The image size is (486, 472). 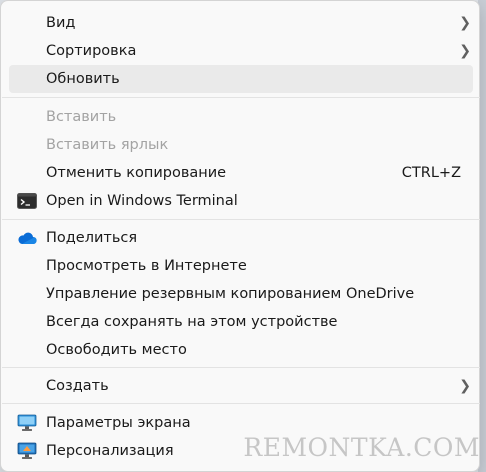 I want to click on menu-item-undo-copy: Отменить копирование CTRL+Z, so click(x=241, y=173).